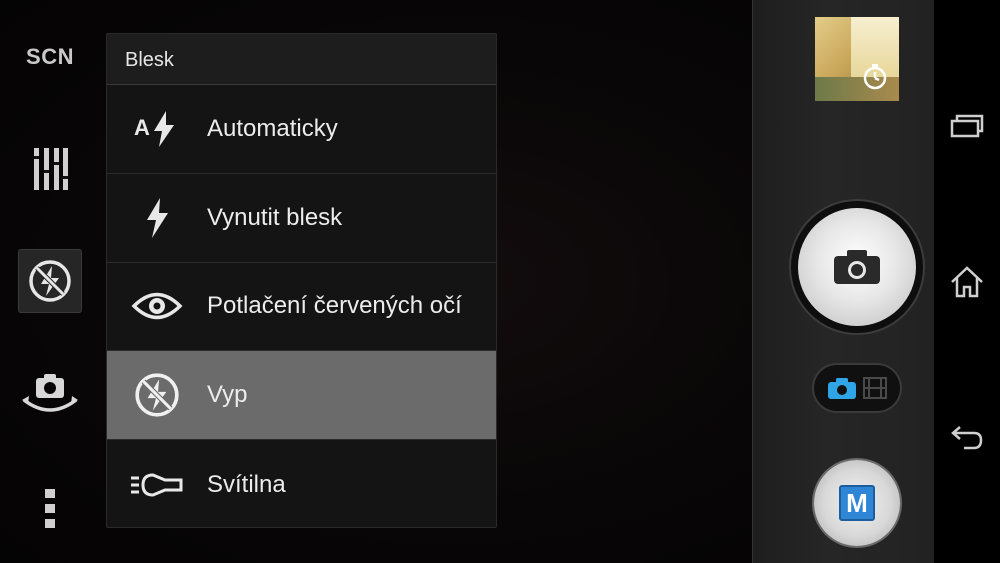  I want to click on menu-item-label: Vynutit blesk, so click(275, 217).